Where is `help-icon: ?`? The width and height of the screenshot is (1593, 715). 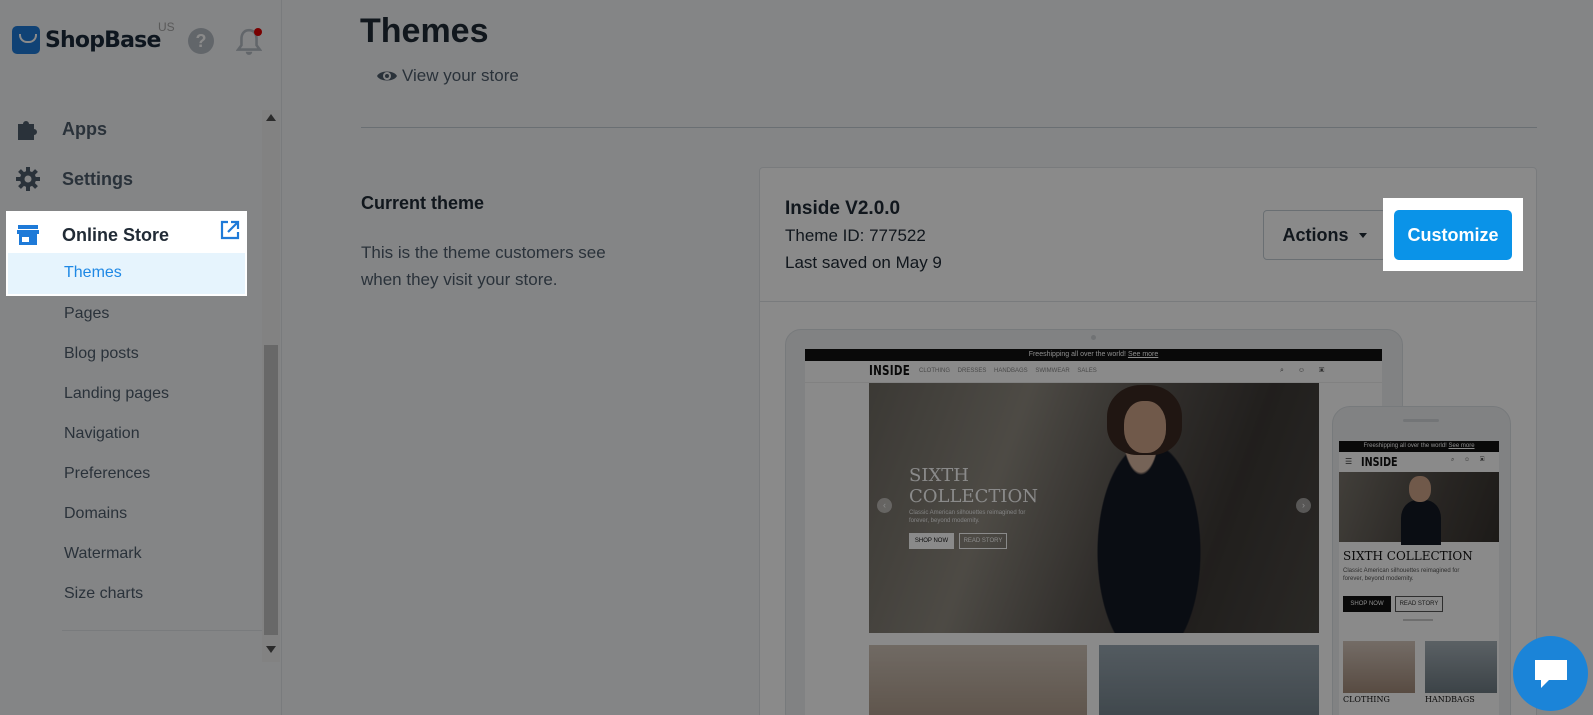 help-icon: ? is located at coordinates (201, 41).